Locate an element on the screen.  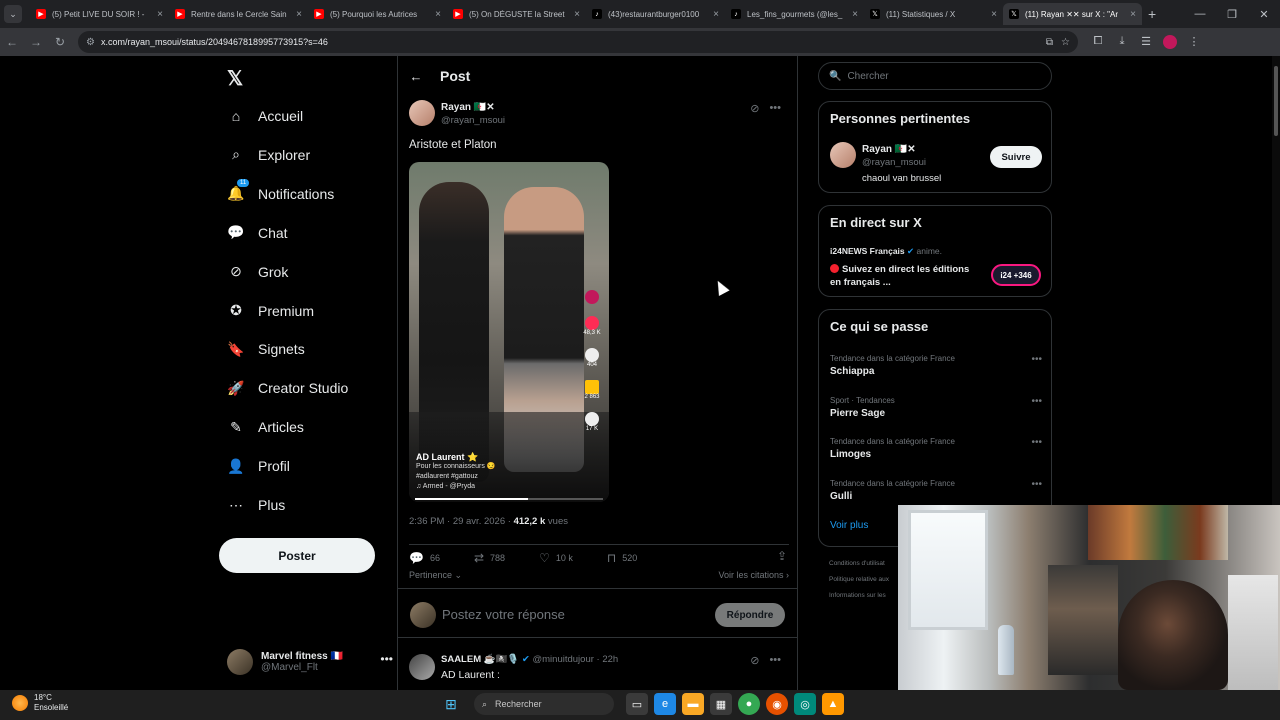
author-name: Rayan 🇩🇿✕ is located at coordinates (468, 107).